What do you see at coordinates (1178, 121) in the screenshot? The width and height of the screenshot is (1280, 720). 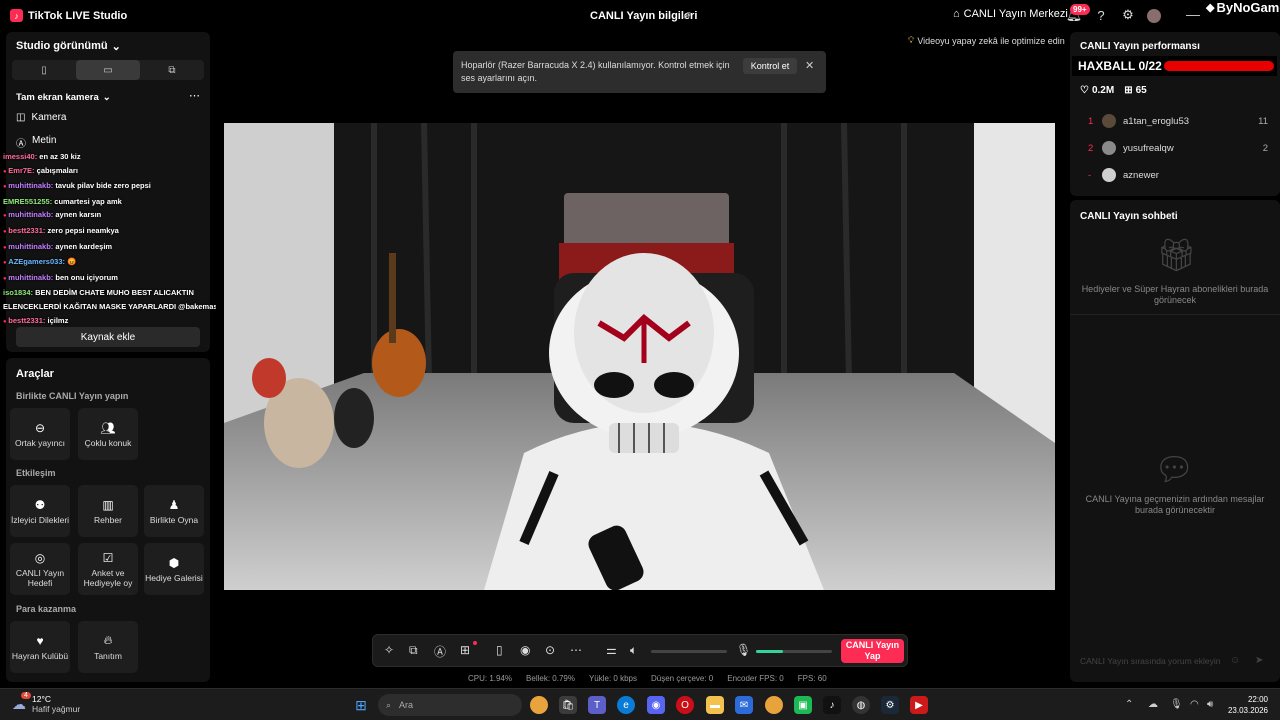 I see `ranking-row: 1 a1tan_eroglu53 11` at bounding box center [1178, 121].